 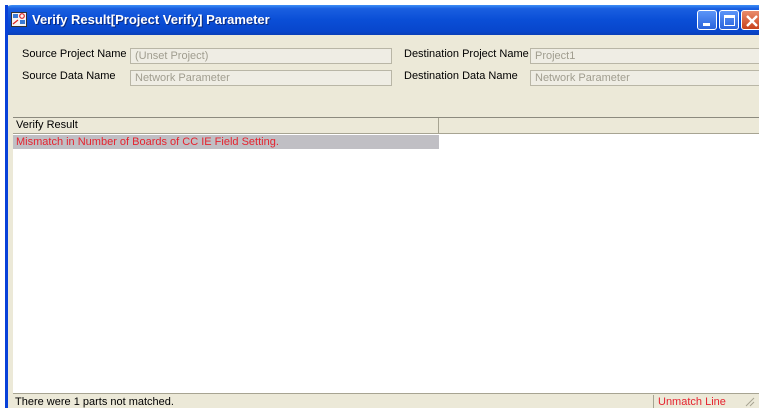 What do you see at coordinates (226, 125) in the screenshot?
I see `column-header-verify-result: Verify Result` at bounding box center [226, 125].